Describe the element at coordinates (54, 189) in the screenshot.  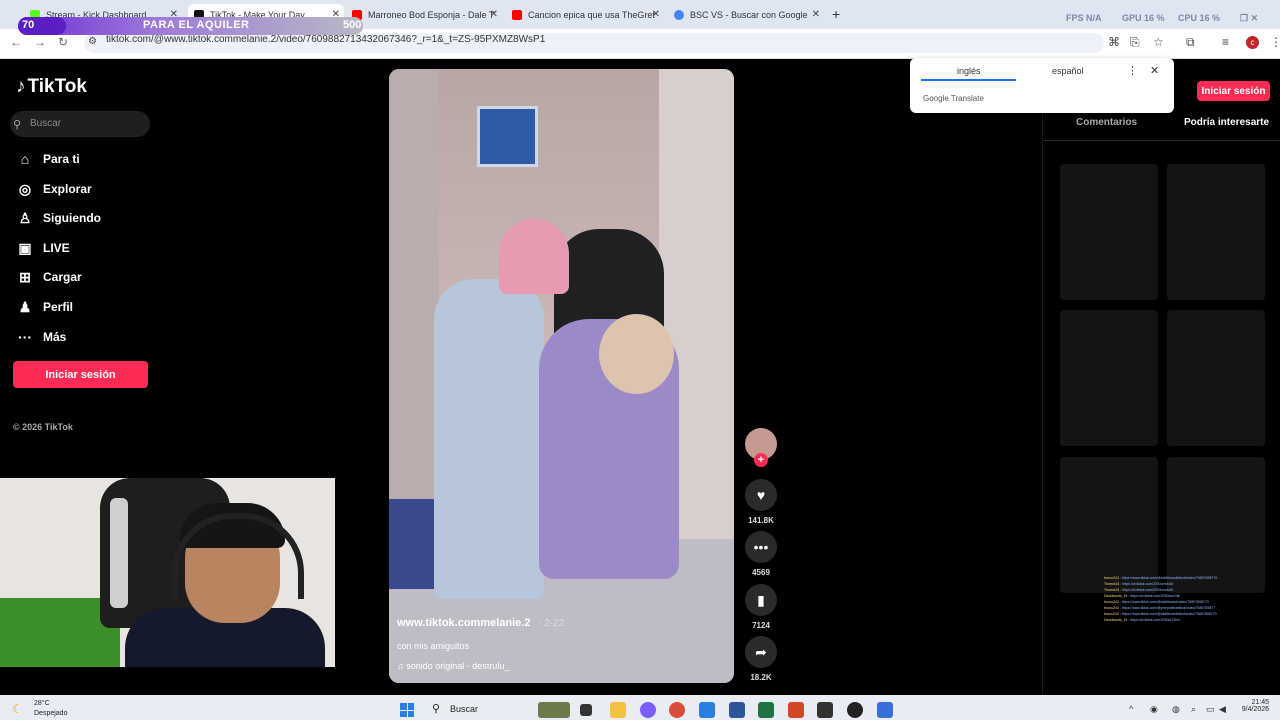
I see `nav-item-explorar: ◎ Explorar` at that location.